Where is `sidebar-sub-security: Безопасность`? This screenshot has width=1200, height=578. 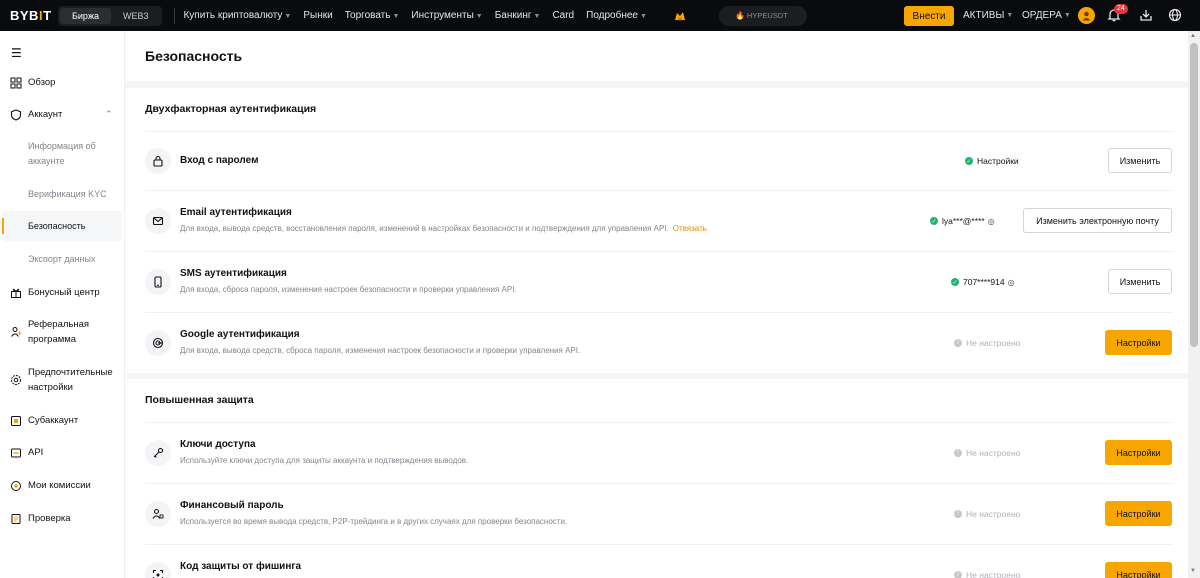 sidebar-sub-security: Безопасность is located at coordinates (74, 226).